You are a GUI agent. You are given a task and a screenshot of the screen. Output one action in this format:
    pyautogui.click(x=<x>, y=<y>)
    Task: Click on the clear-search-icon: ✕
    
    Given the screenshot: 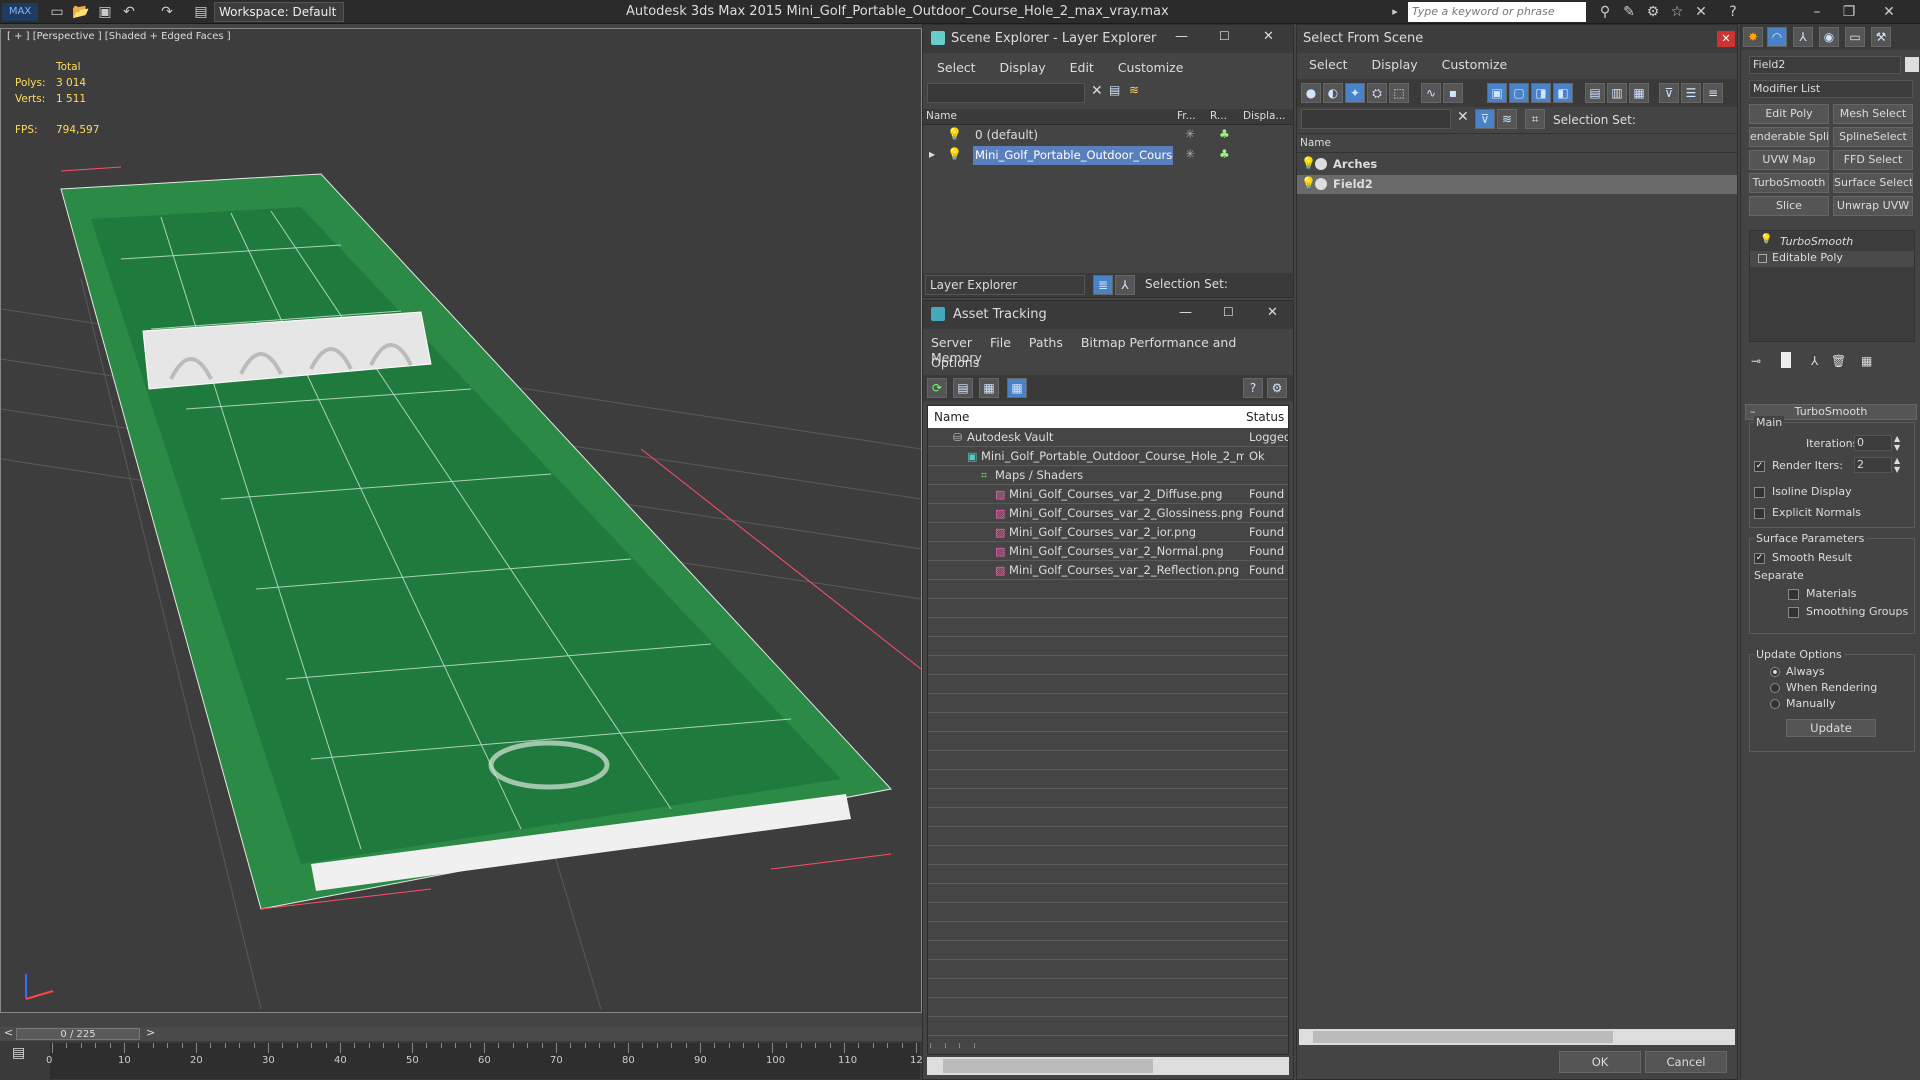 What is the action you would take?
    pyautogui.click(x=1463, y=117)
    